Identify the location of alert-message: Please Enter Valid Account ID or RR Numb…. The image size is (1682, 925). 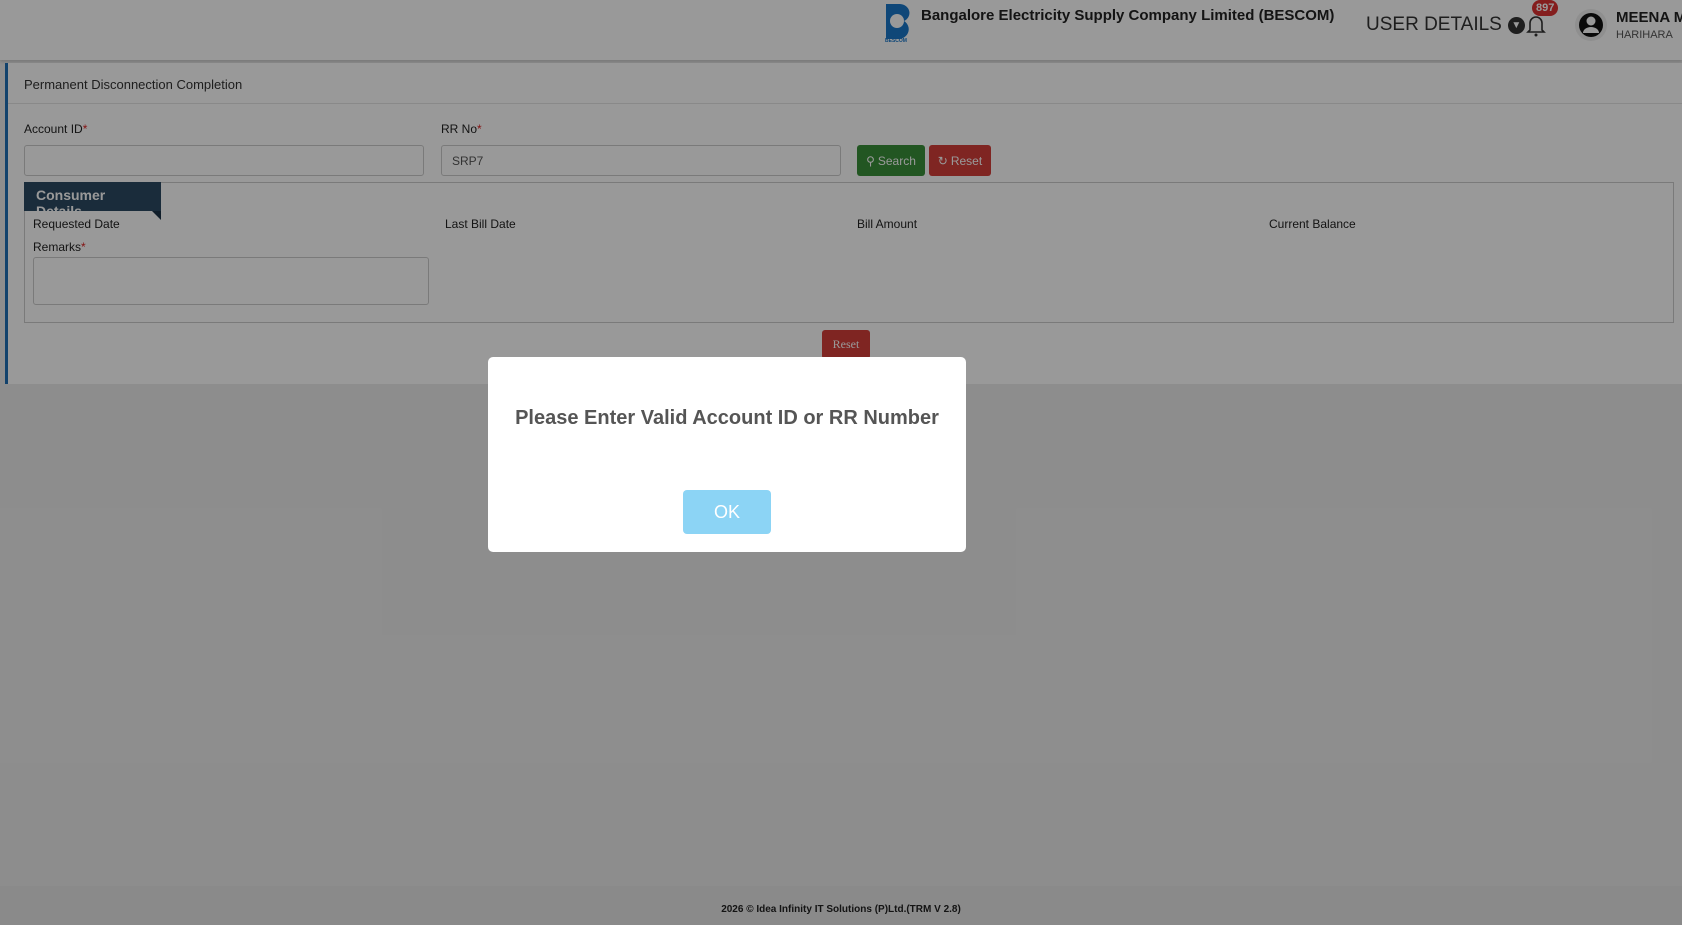
(727, 418).